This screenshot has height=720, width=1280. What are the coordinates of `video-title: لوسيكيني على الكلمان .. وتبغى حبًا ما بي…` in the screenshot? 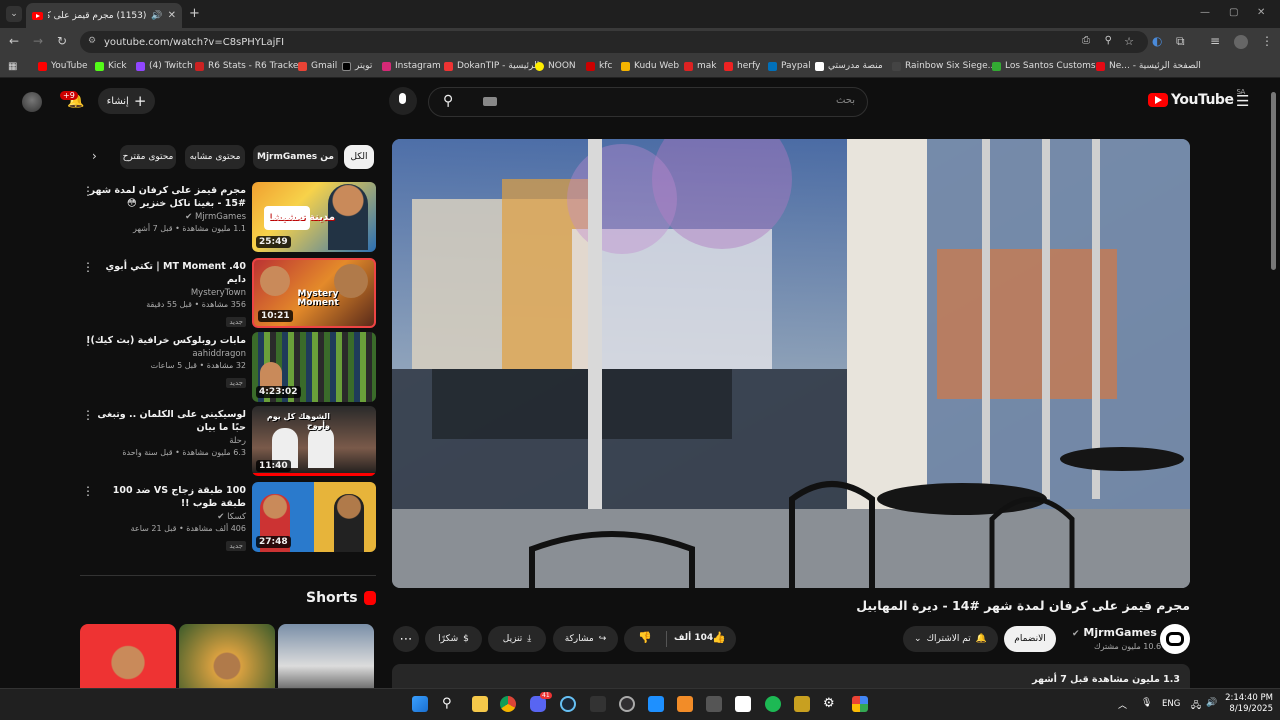 It's located at (166, 421).